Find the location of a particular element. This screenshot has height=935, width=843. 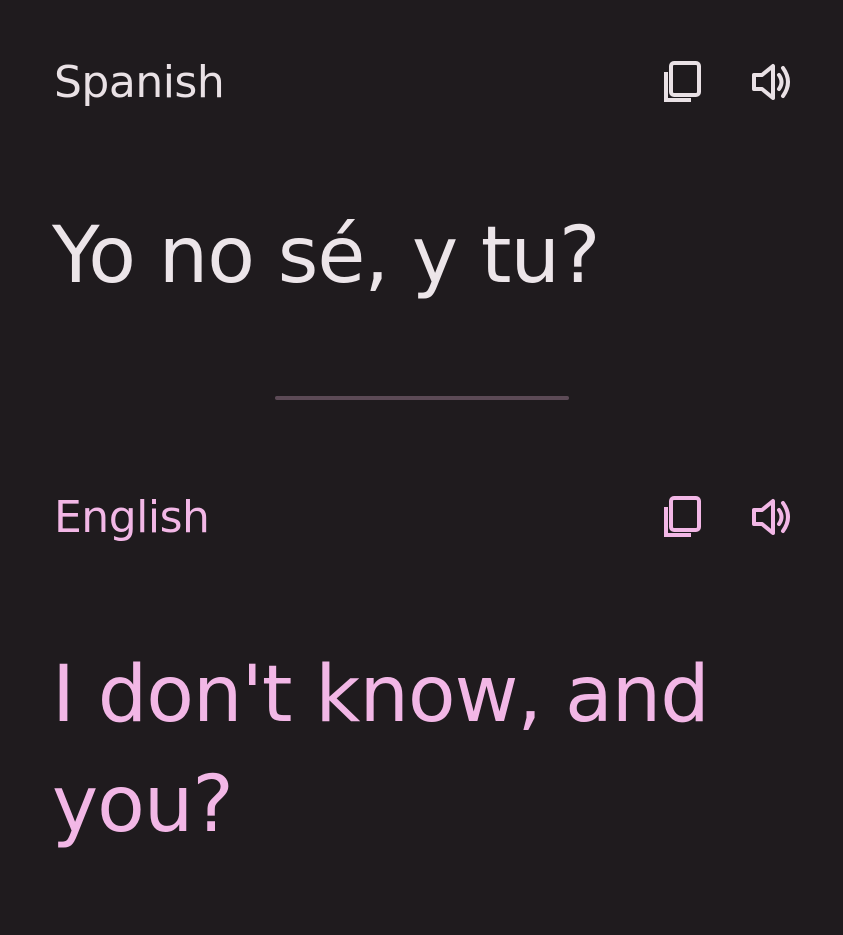

target-header: English is located at coordinates (428, 517).